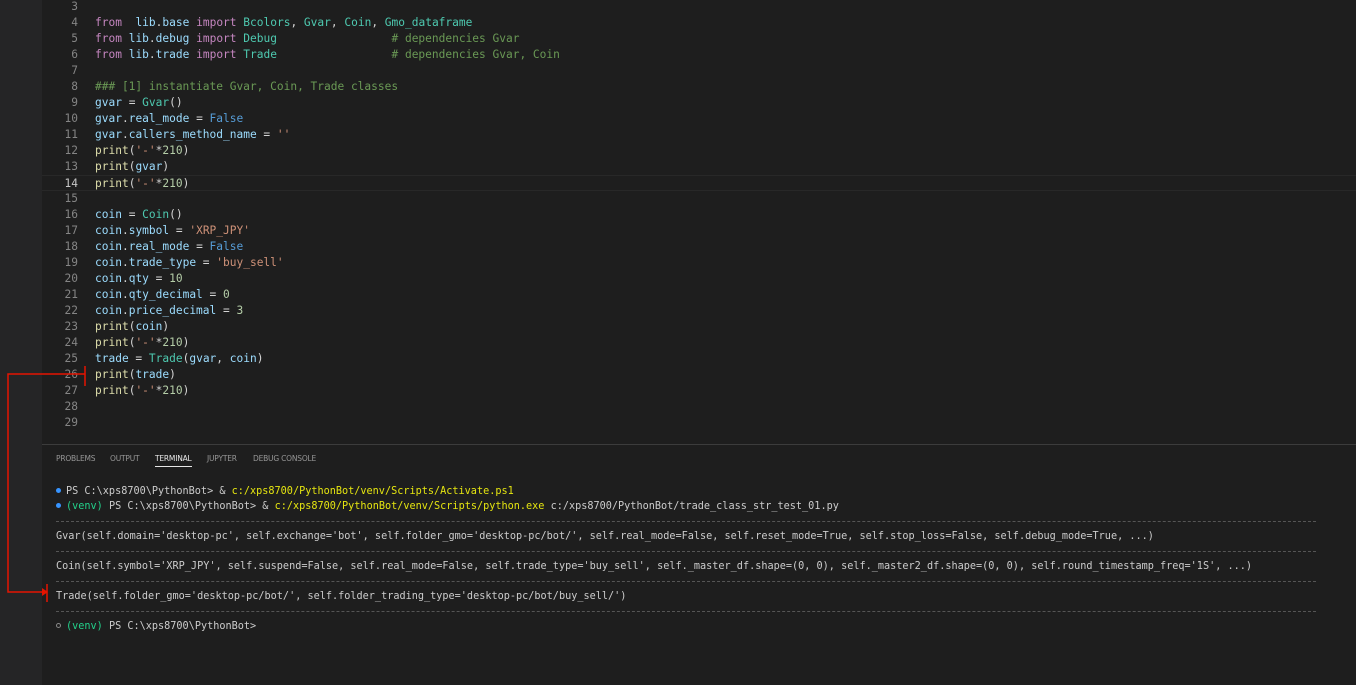 The image size is (1356, 685). Describe the element at coordinates (125, 458) in the screenshot. I see `tab-output: OUTPUT` at that location.